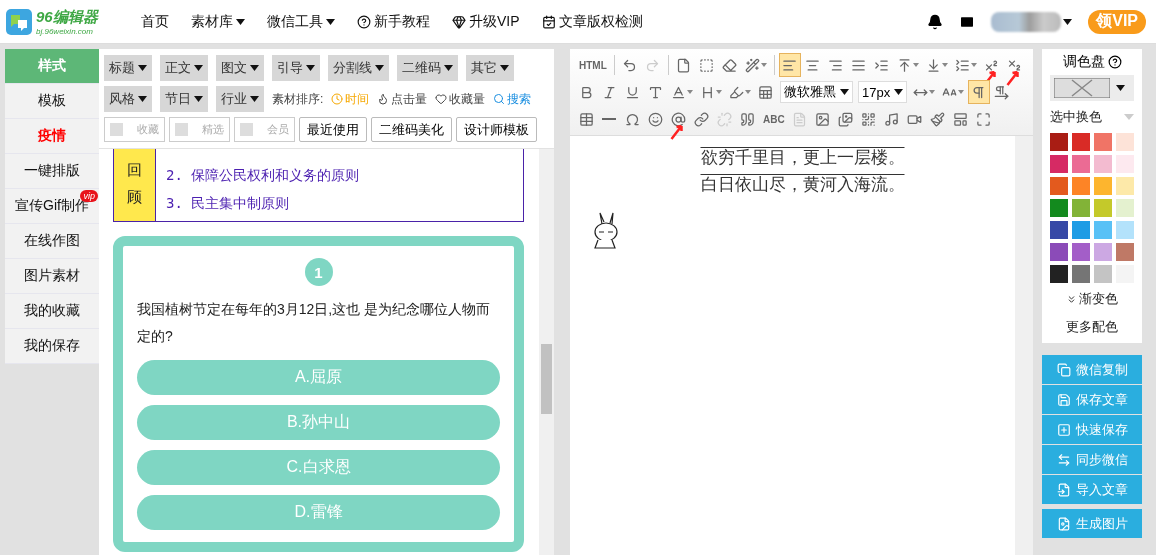  I want to click on category-dropdown: 其它, so click(490, 68).